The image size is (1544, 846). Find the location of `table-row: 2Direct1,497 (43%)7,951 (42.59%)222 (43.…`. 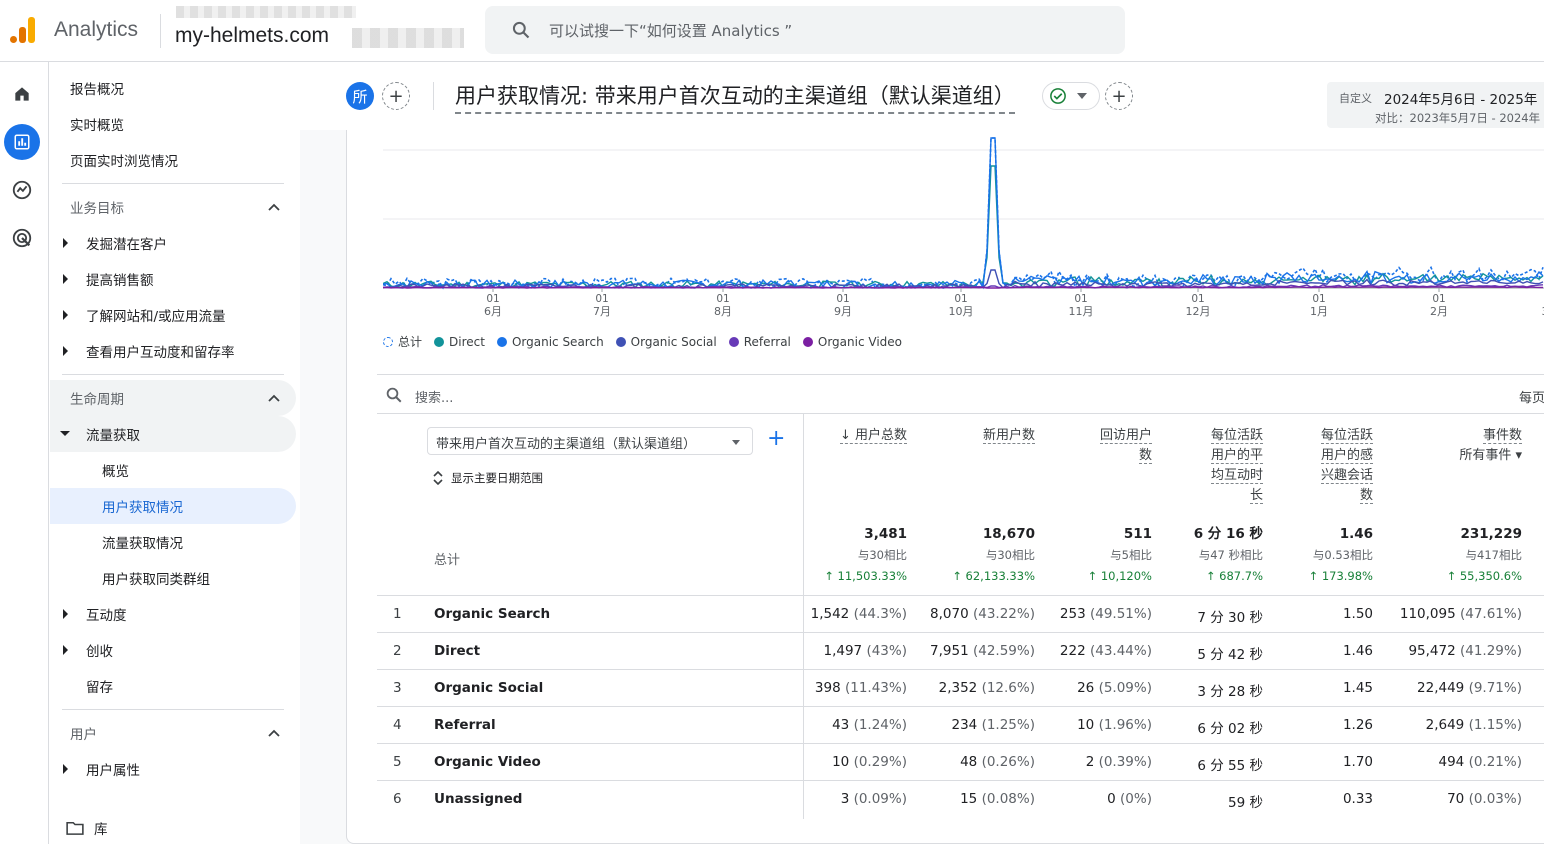

table-row: 2Direct1,497 (43%)7,951 (42.59%)222 (43.… is located at coordinates (960, 650).